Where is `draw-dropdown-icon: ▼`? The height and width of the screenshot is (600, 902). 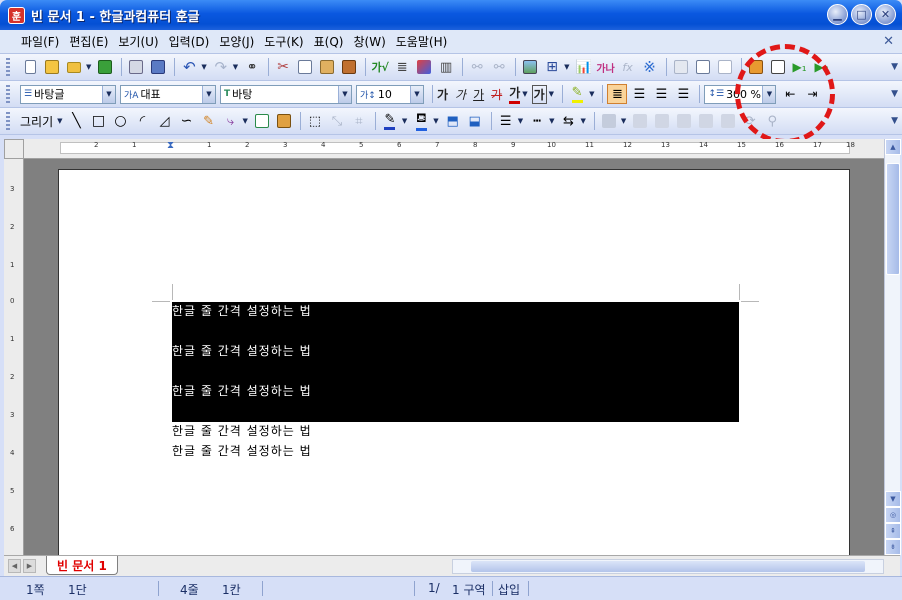 draw-dropdown-icon: ▼ is located at coordinates (59, 121).